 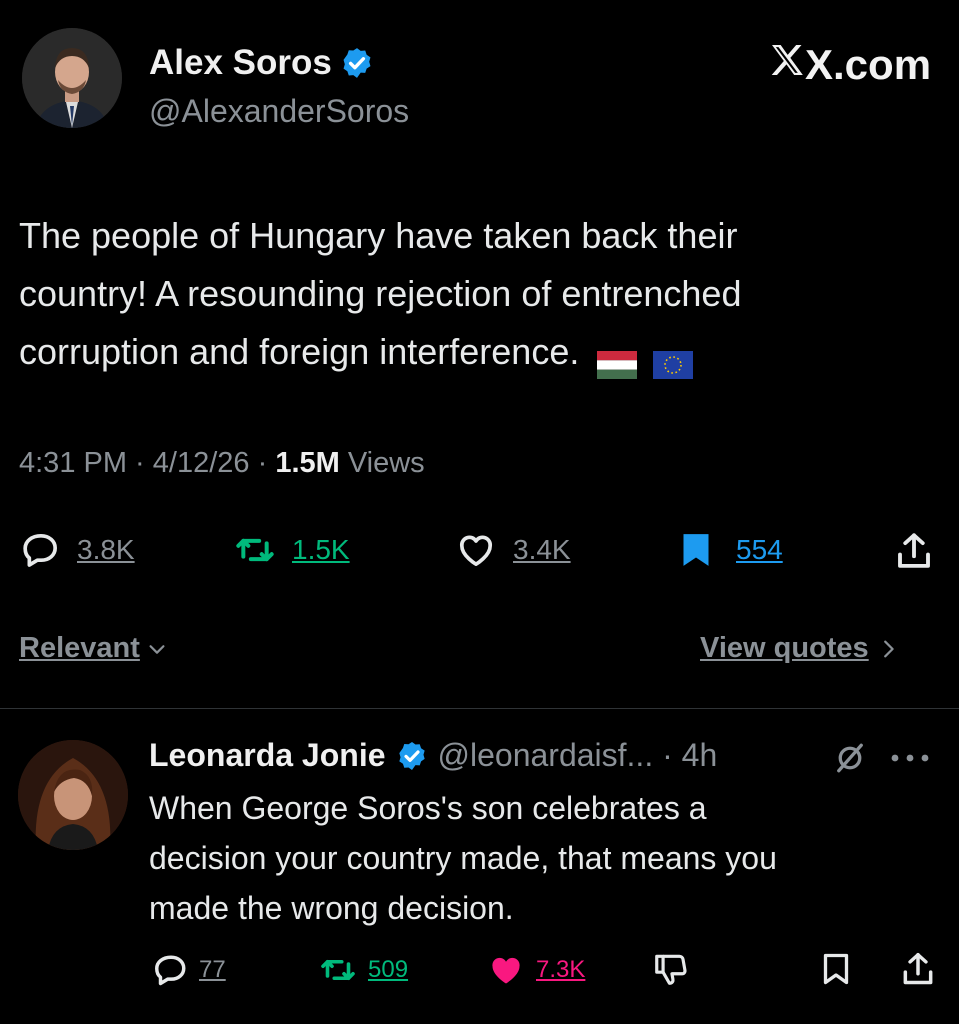 I want to click on author-avatar, so click(x=72, y=78).